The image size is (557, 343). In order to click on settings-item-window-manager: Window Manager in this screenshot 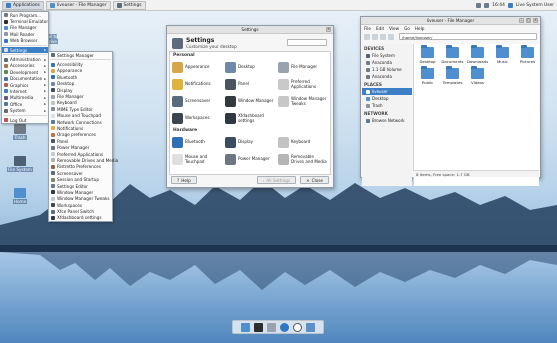, I will do `click(249, 101)`.